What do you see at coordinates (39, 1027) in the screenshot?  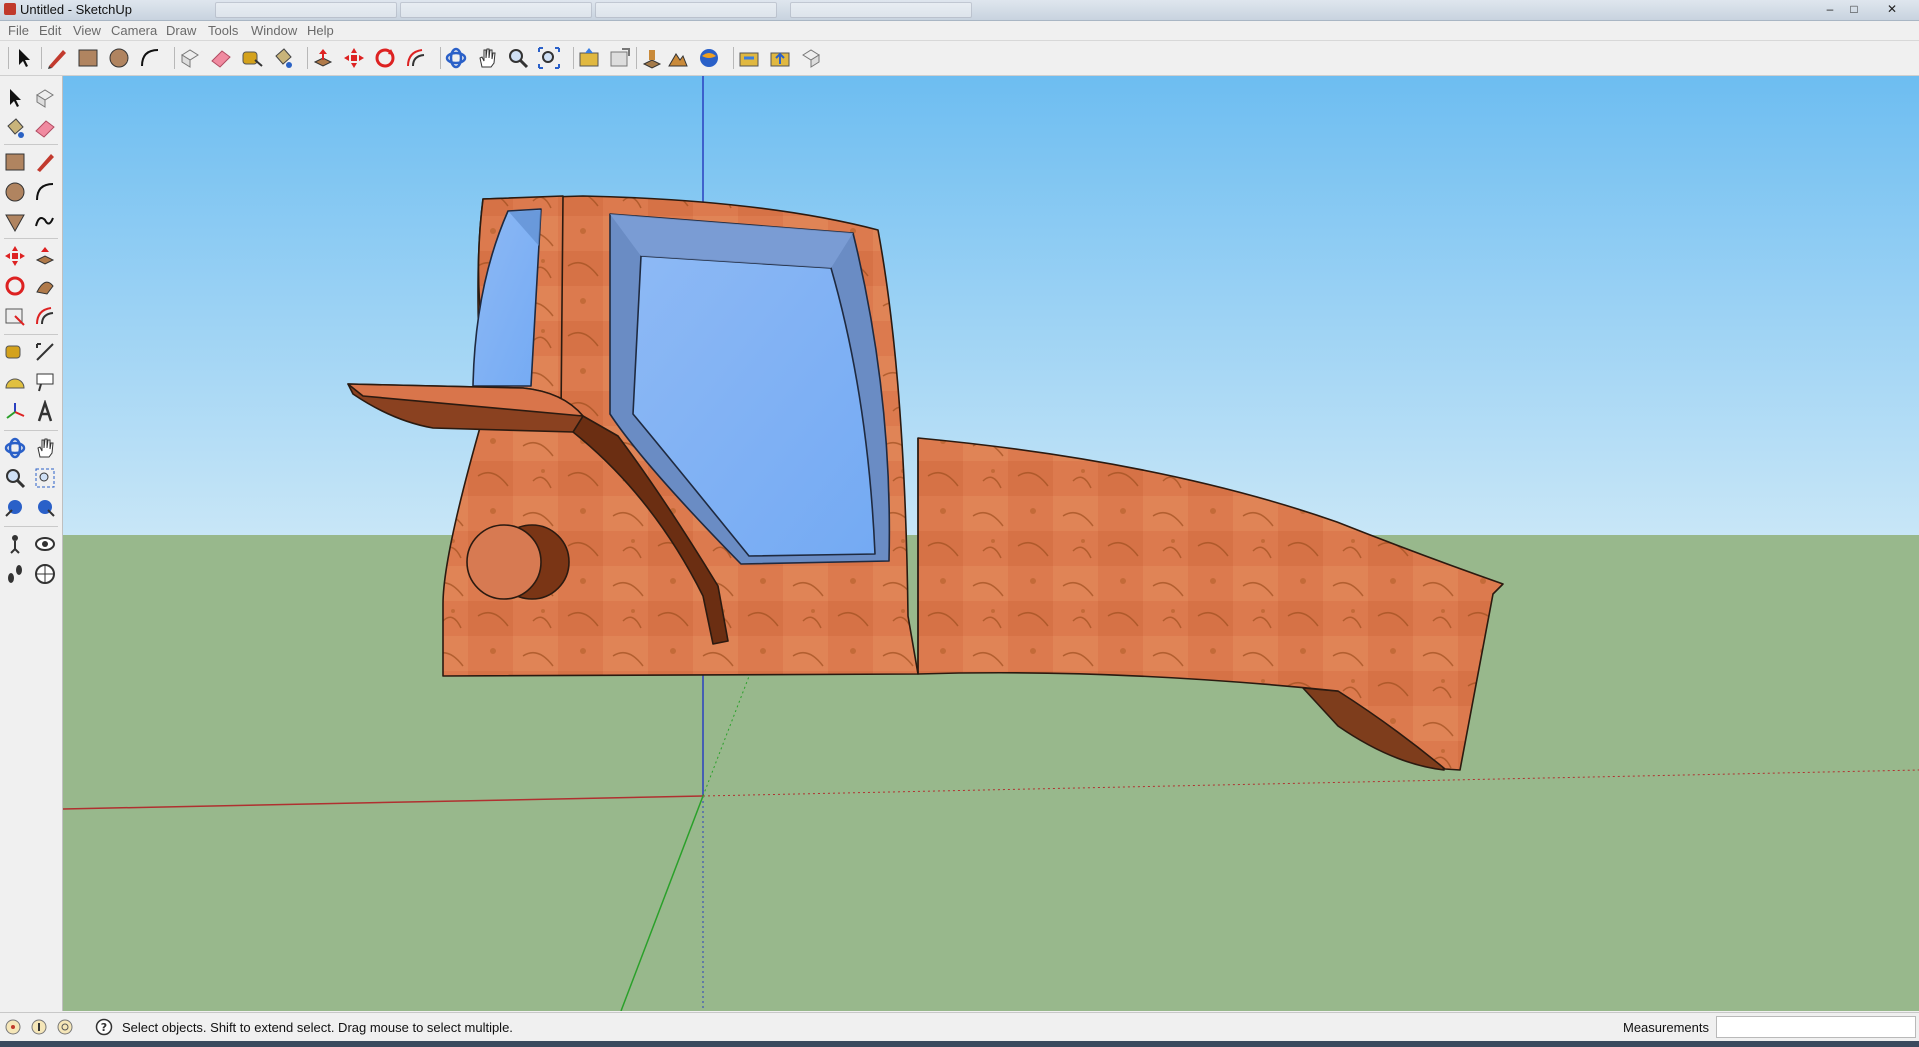 I see `credits-icon` at bounding box center [39, 1027].